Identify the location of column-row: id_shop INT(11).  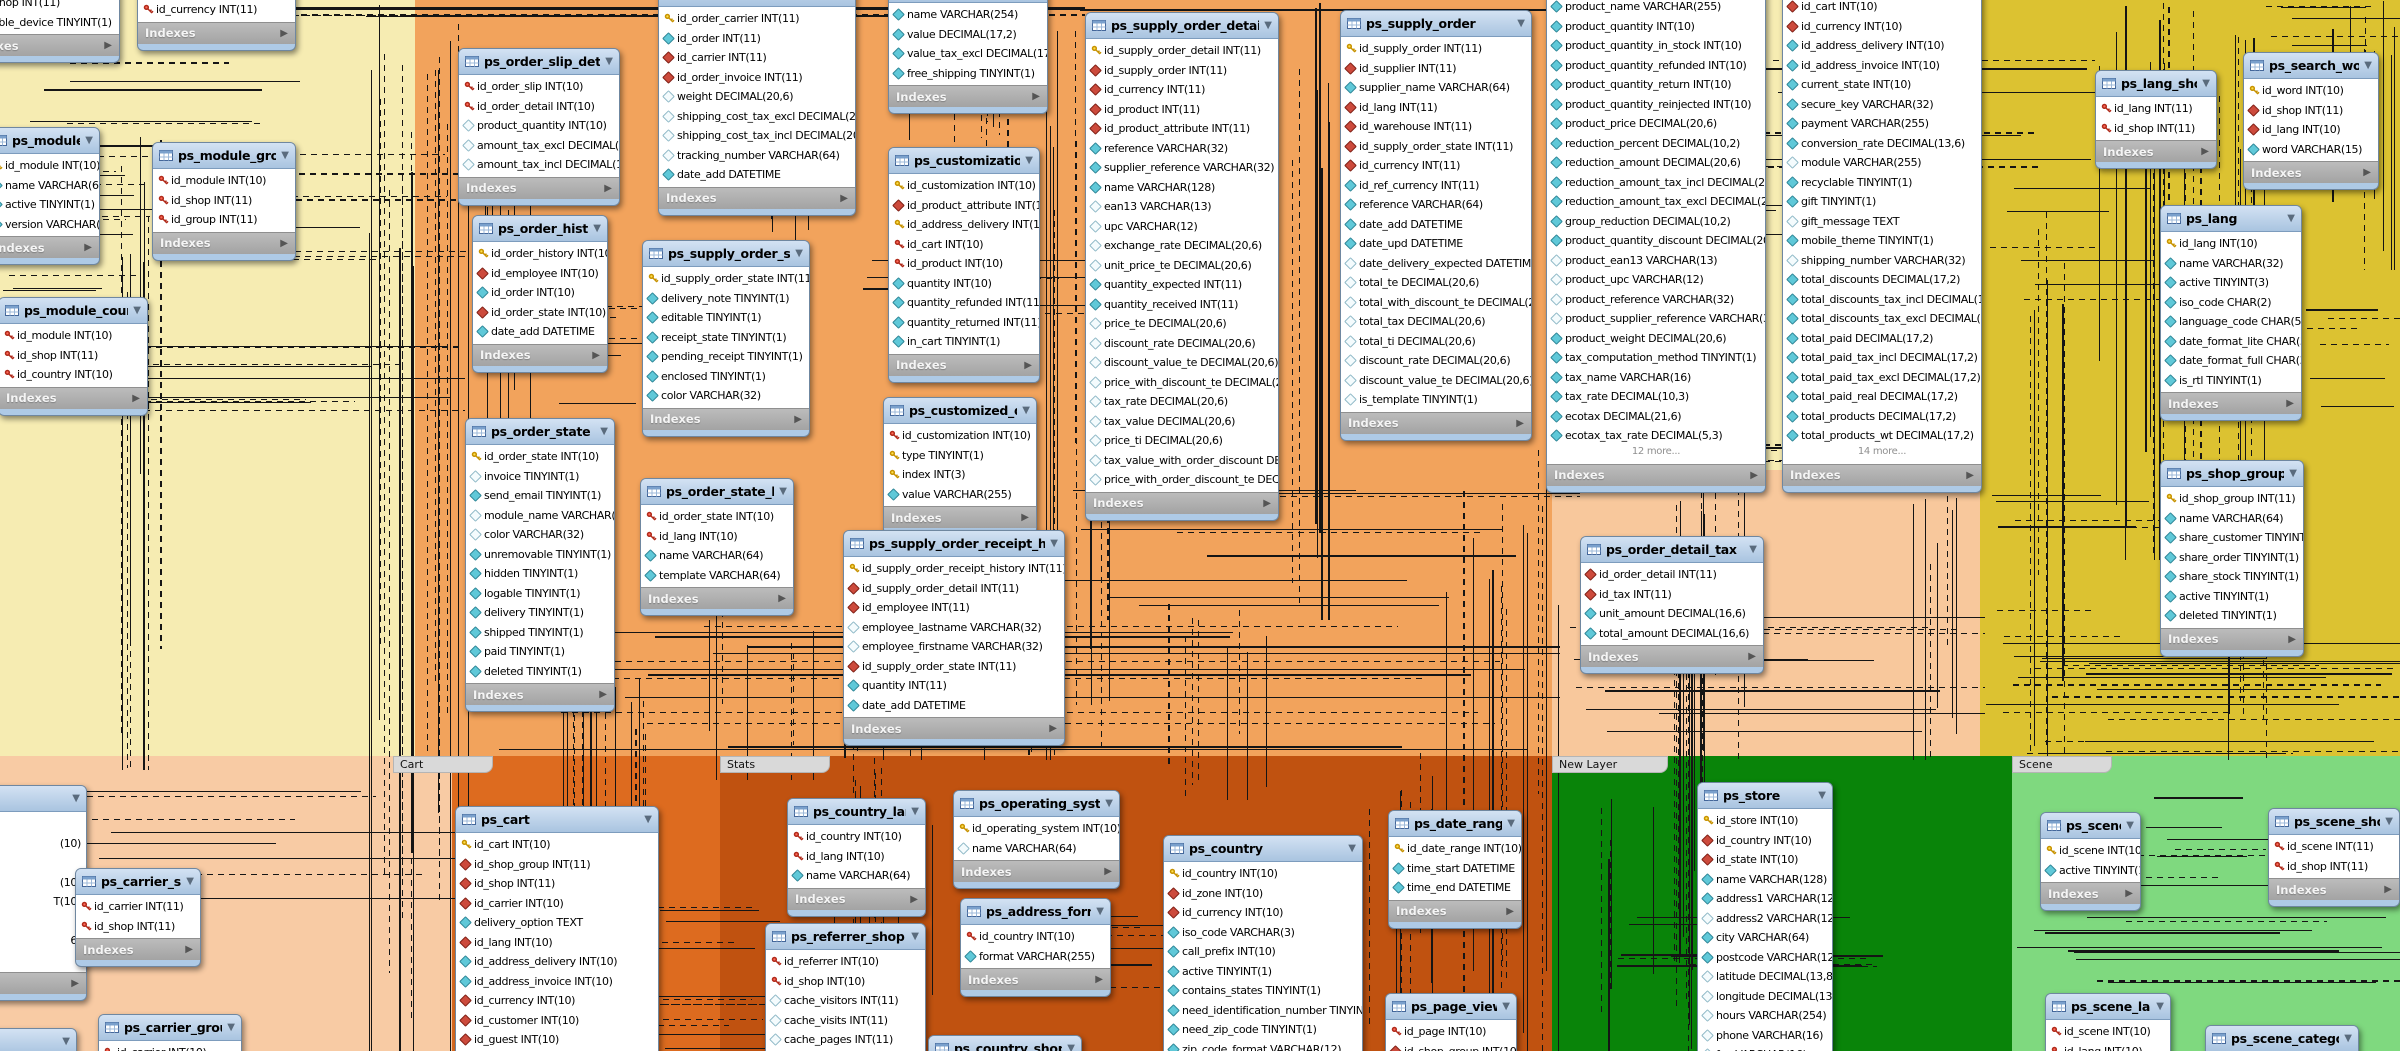
(2156, 129).